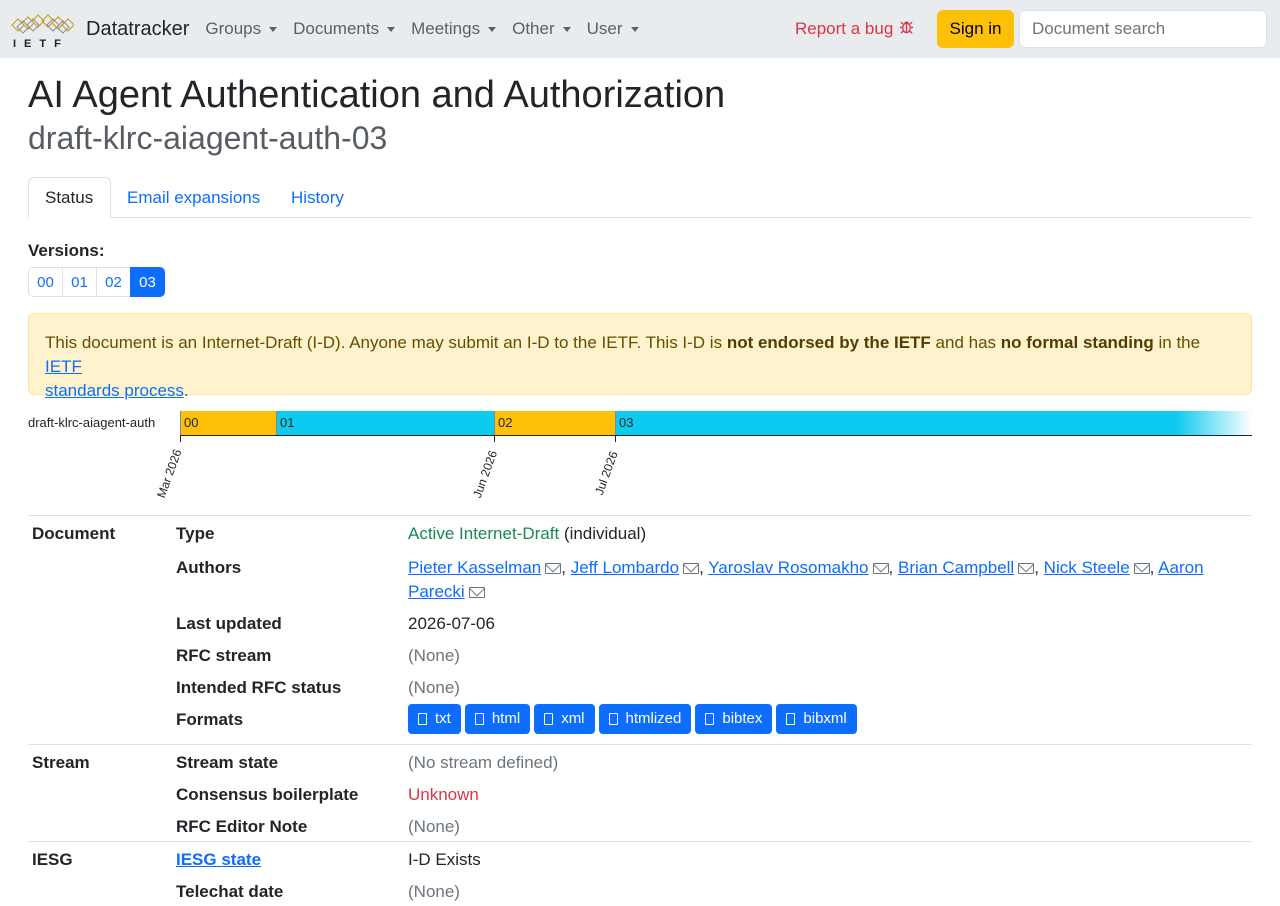 This screenshot has height=906, width=1280. What do you see at coordinates (230, 891) in the screenshot?
I see `telechat-date-label: Telechat date` at bounding box center [230, 891].